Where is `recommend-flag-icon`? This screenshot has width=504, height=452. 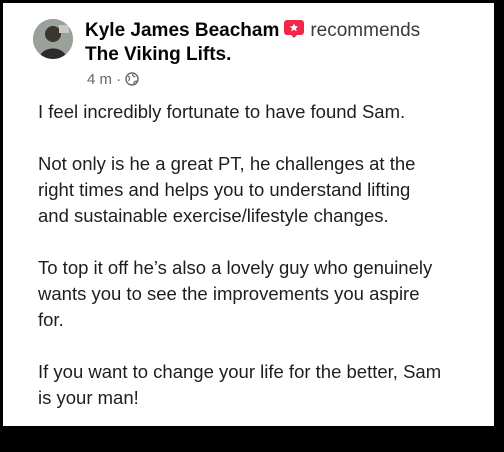 recommend-flag-icon is located at coordinates (294, 29).